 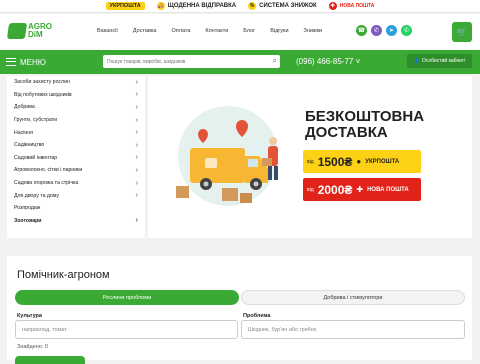 I want to click on logo: AGRO DiM, so click(x=29, y=31).